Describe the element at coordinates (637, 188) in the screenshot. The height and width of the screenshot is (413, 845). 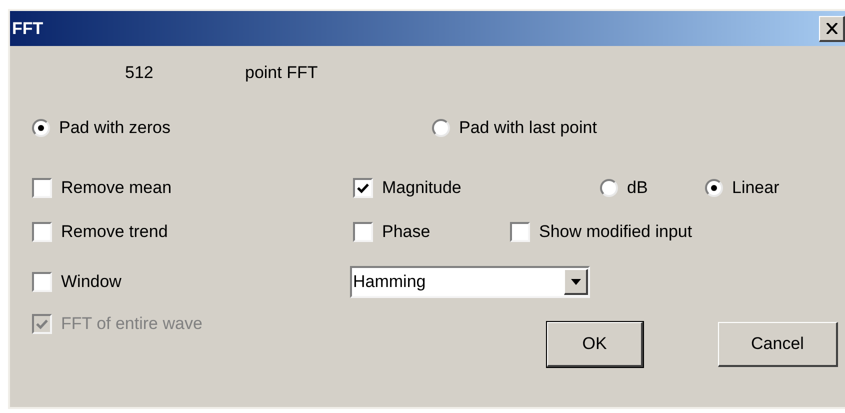
I see `option-label: dB` at that location.